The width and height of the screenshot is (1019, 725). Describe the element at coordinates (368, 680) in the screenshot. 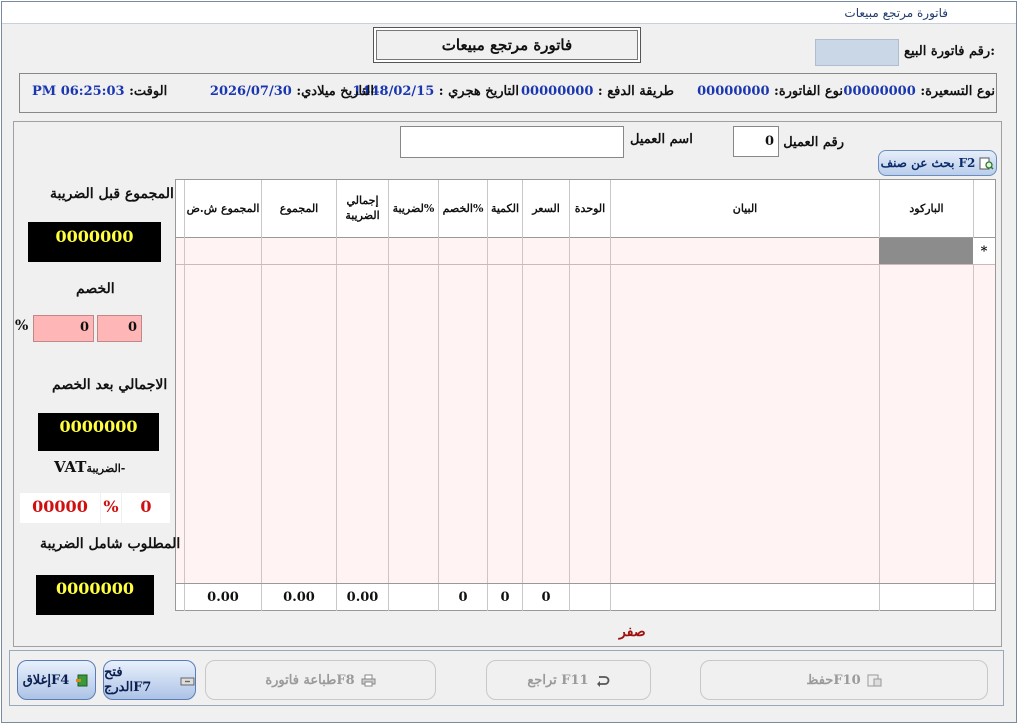

I see `printer-icon` at that location.